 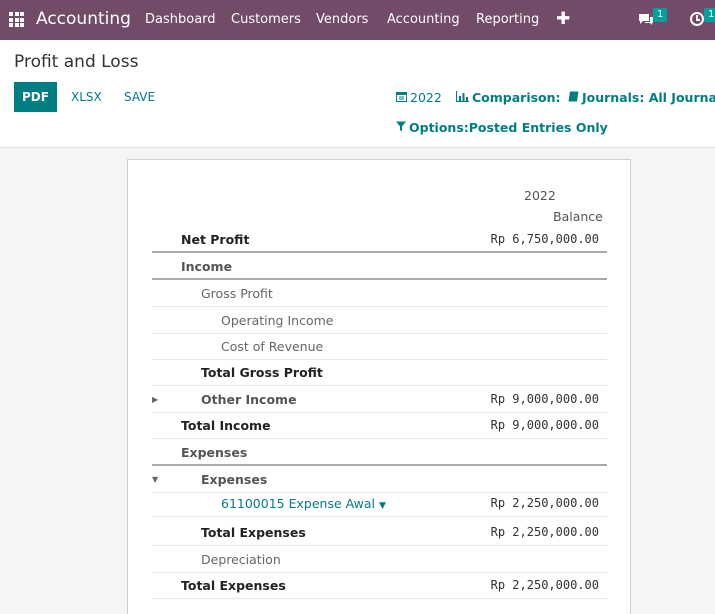 What do you see at coordinates (379, 321) in the screenshot?
I see `row-operating-income: Operating Income` at bounding box center [379, 321].